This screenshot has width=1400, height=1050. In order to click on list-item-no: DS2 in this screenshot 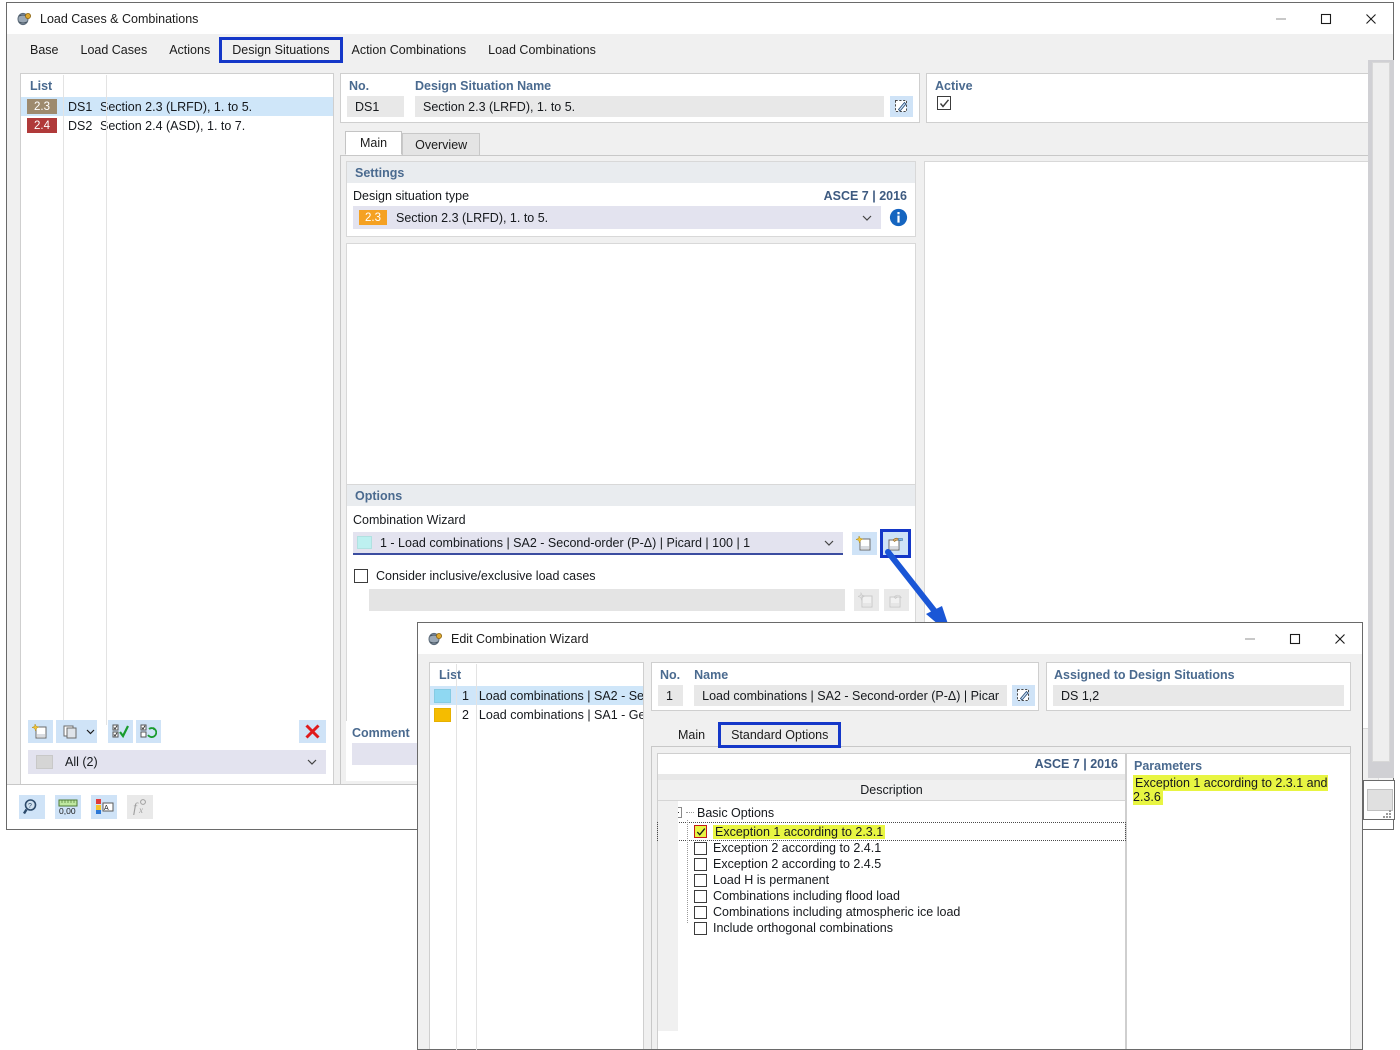, I will do `click(80, 125)`.